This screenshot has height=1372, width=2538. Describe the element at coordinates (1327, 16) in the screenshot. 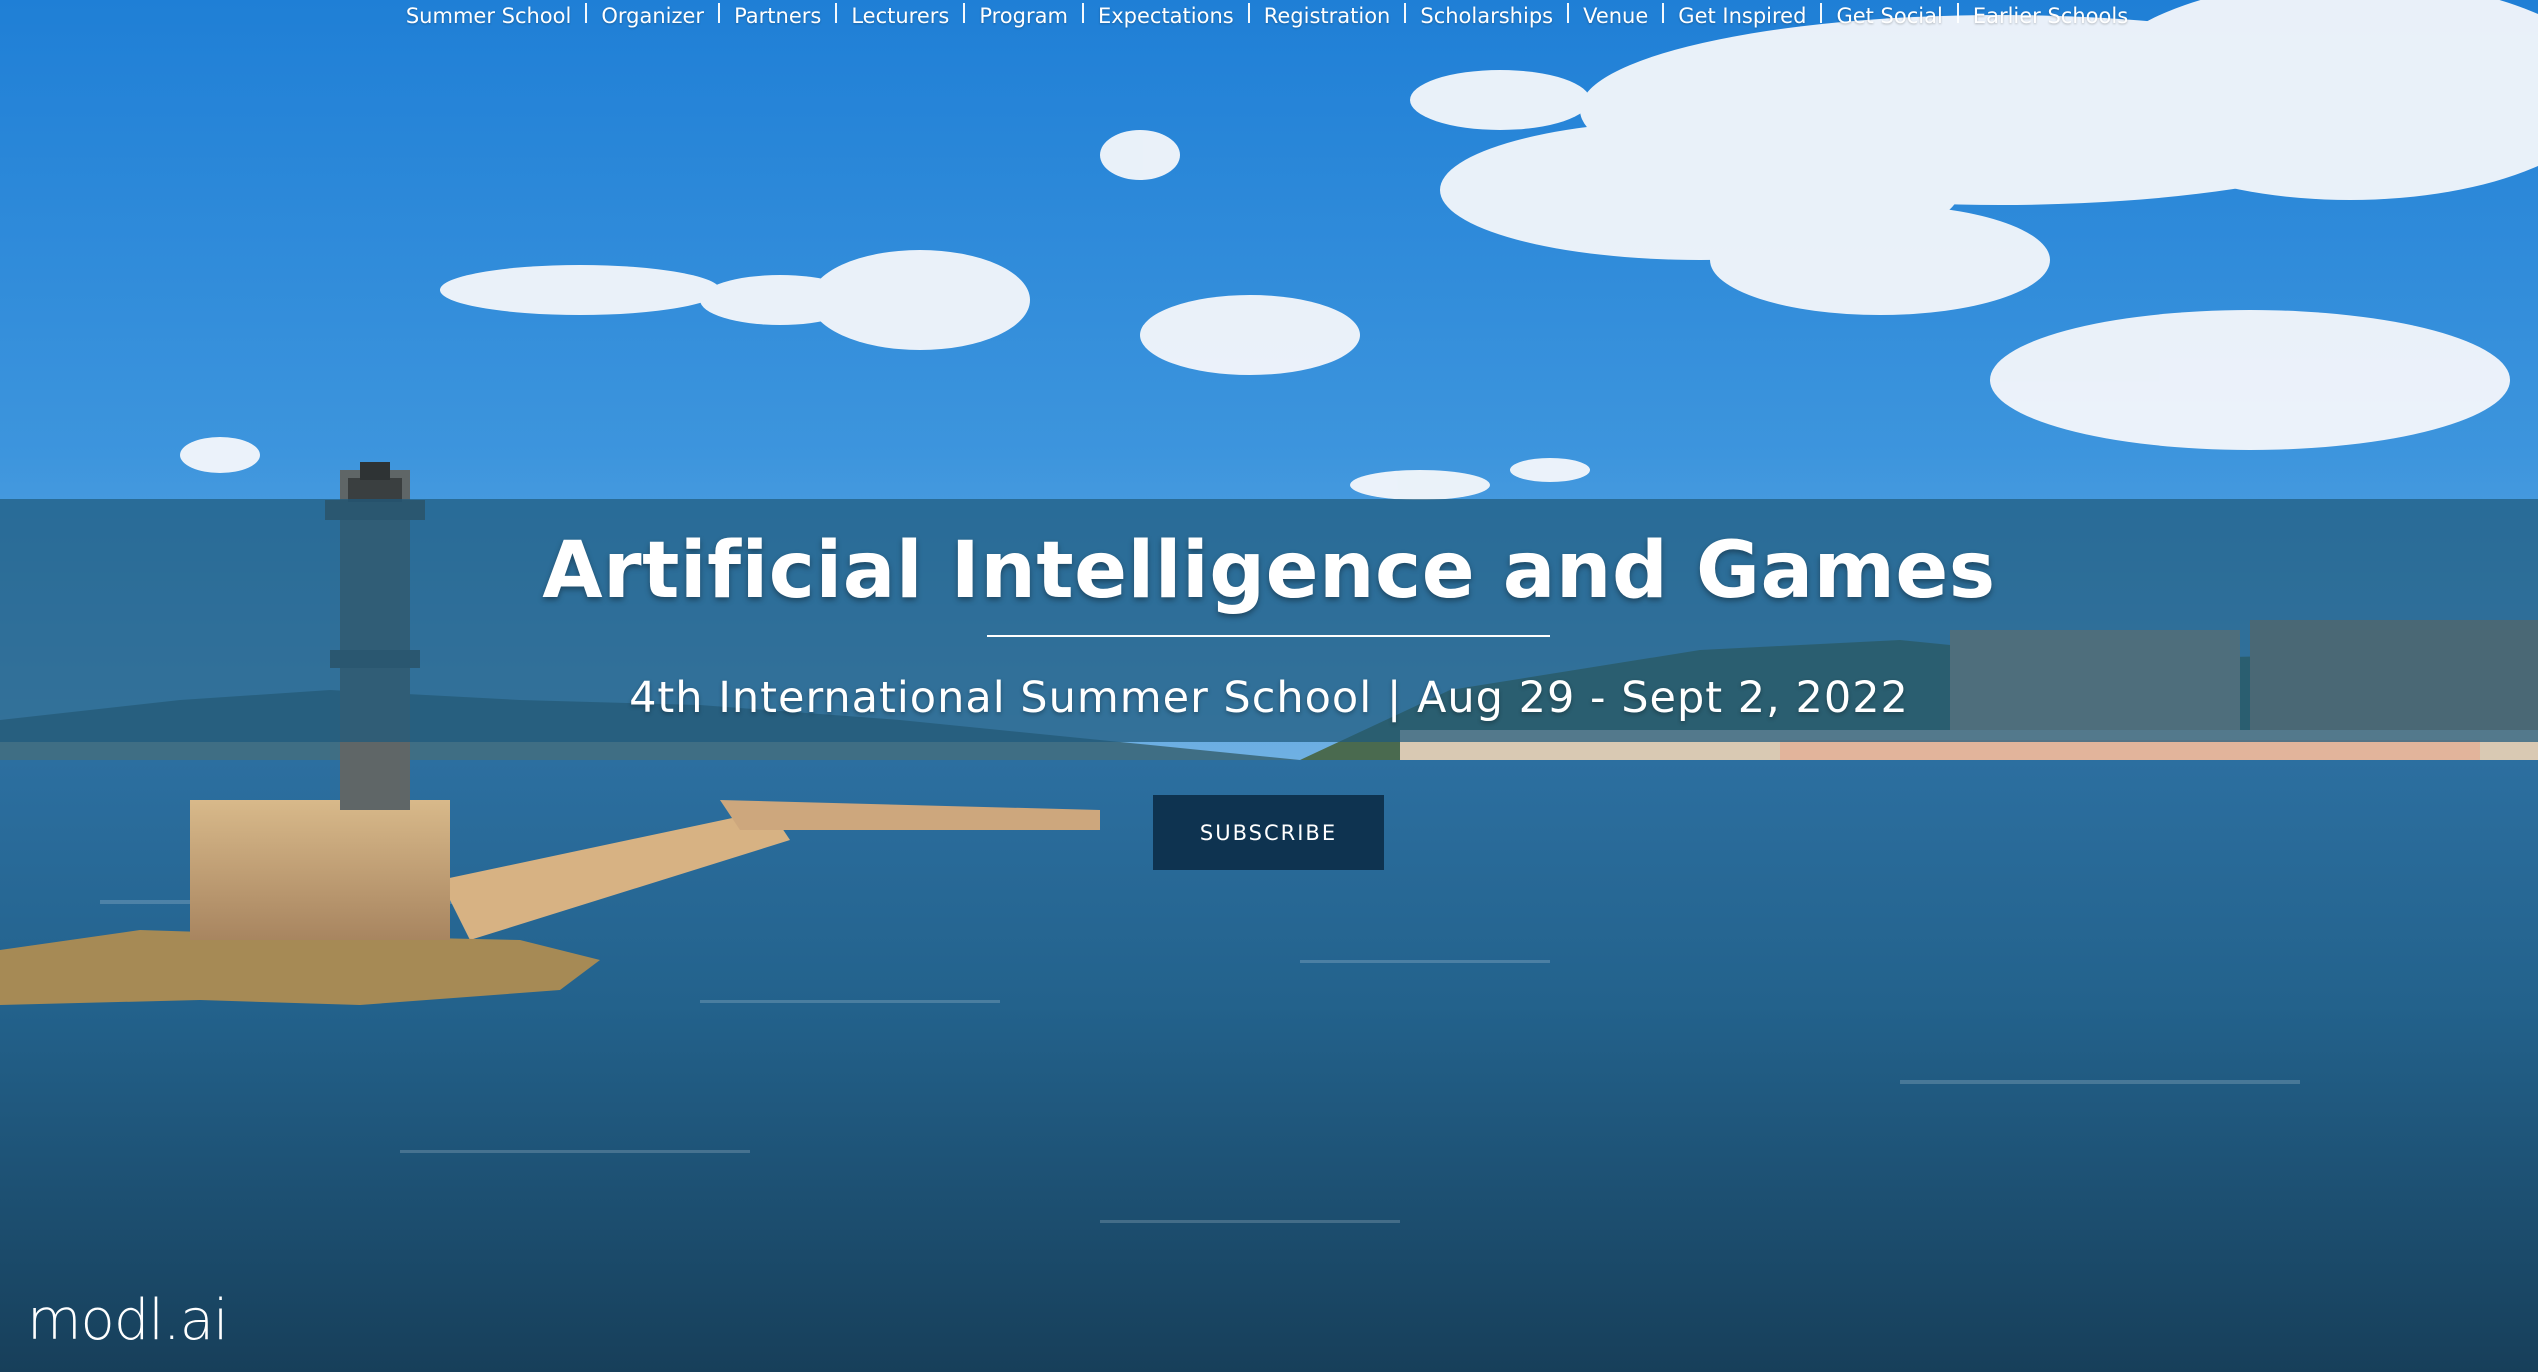

I see `nav-item-registration: Registration` at that location.